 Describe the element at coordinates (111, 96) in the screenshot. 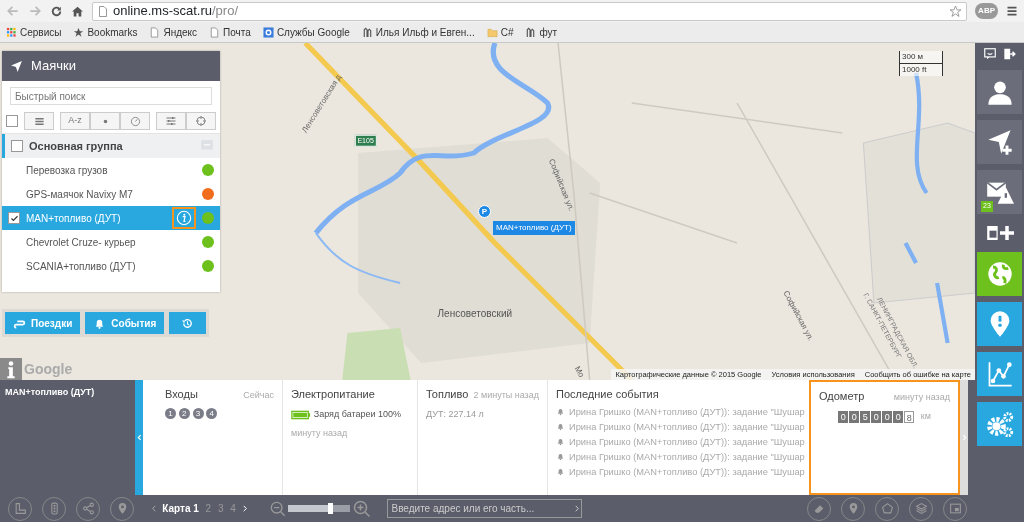

I see `search-field: Быстрый поиск` at that location.